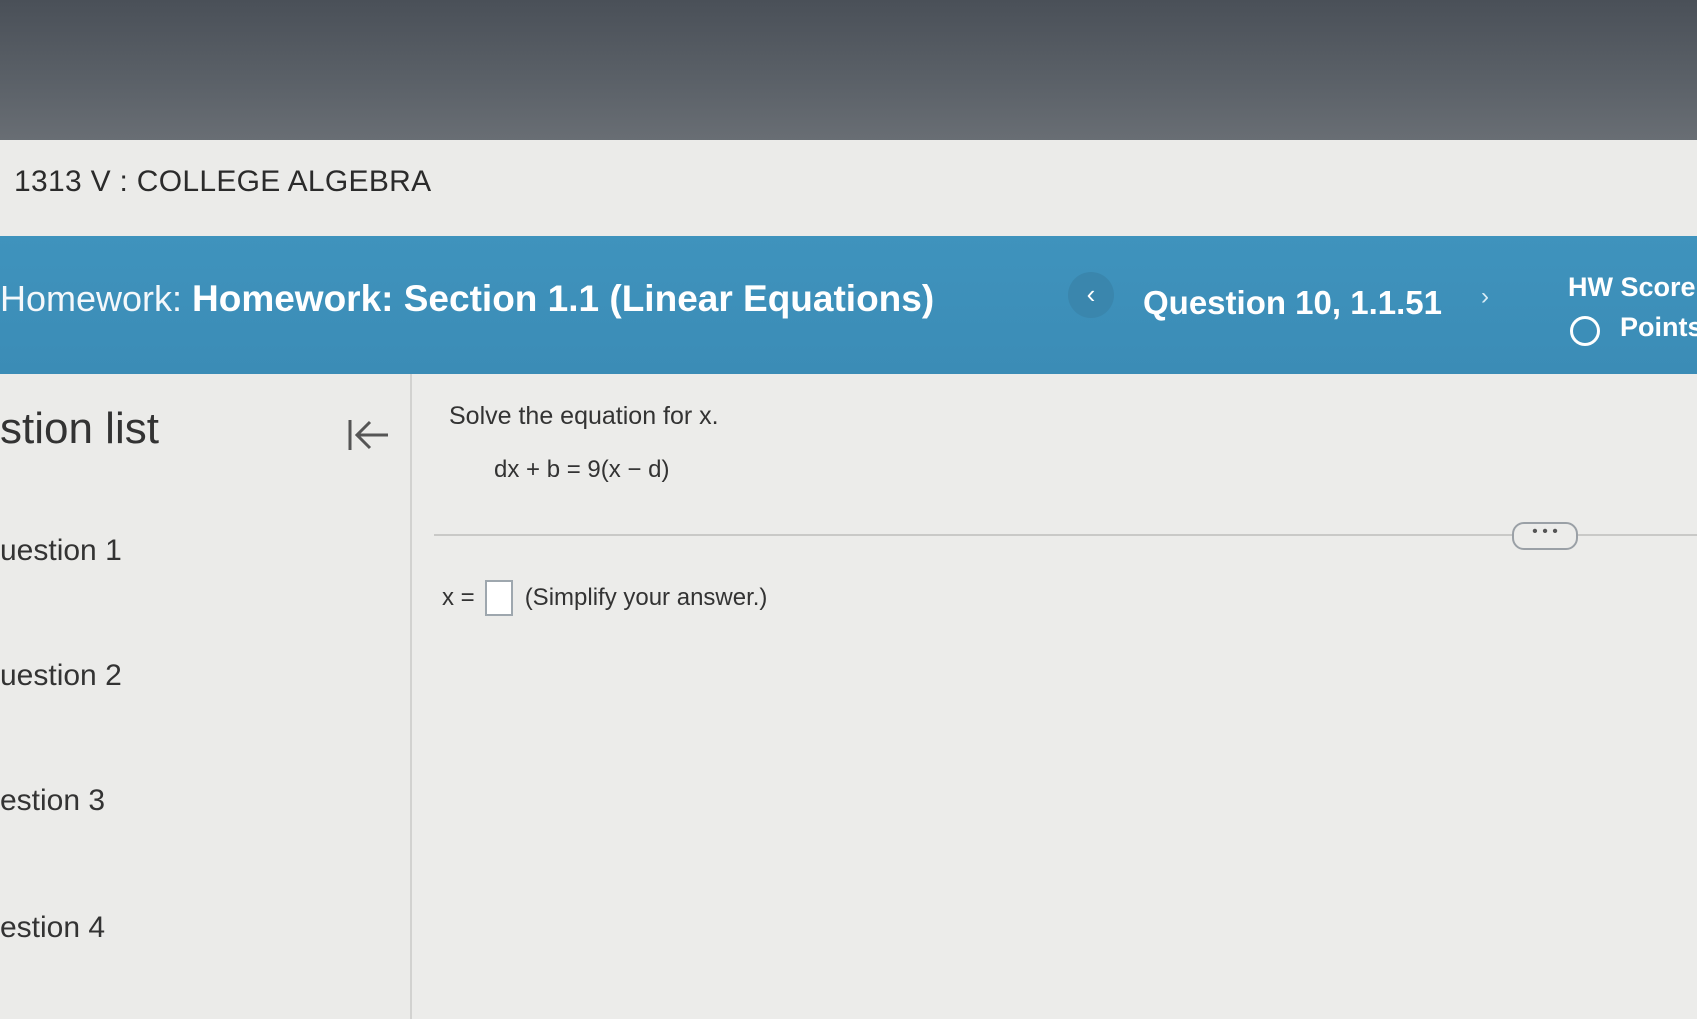  Describe the element at coordinates (1065, 535) in the screenshot. I see `divider` at that location.